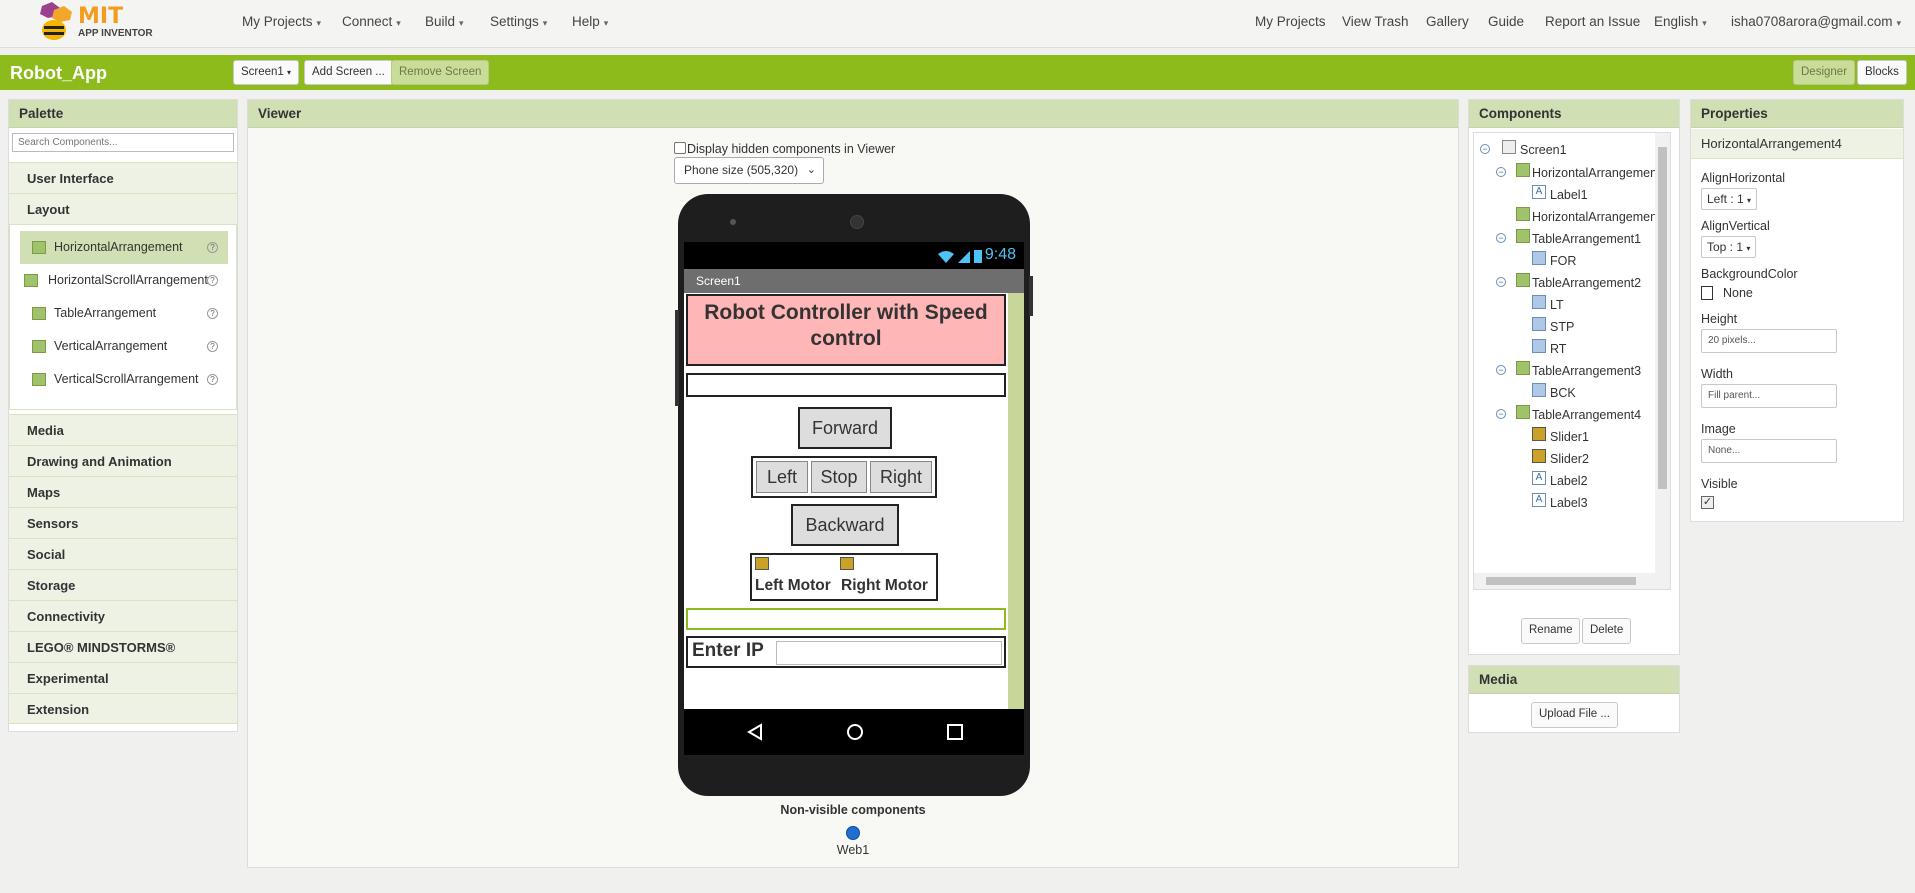 This screenshot has height=893, width=1915. What do you see at coordinates (889, 653) in the screenshot?
I see `ip-textbox` at bounding box center [889, 653].